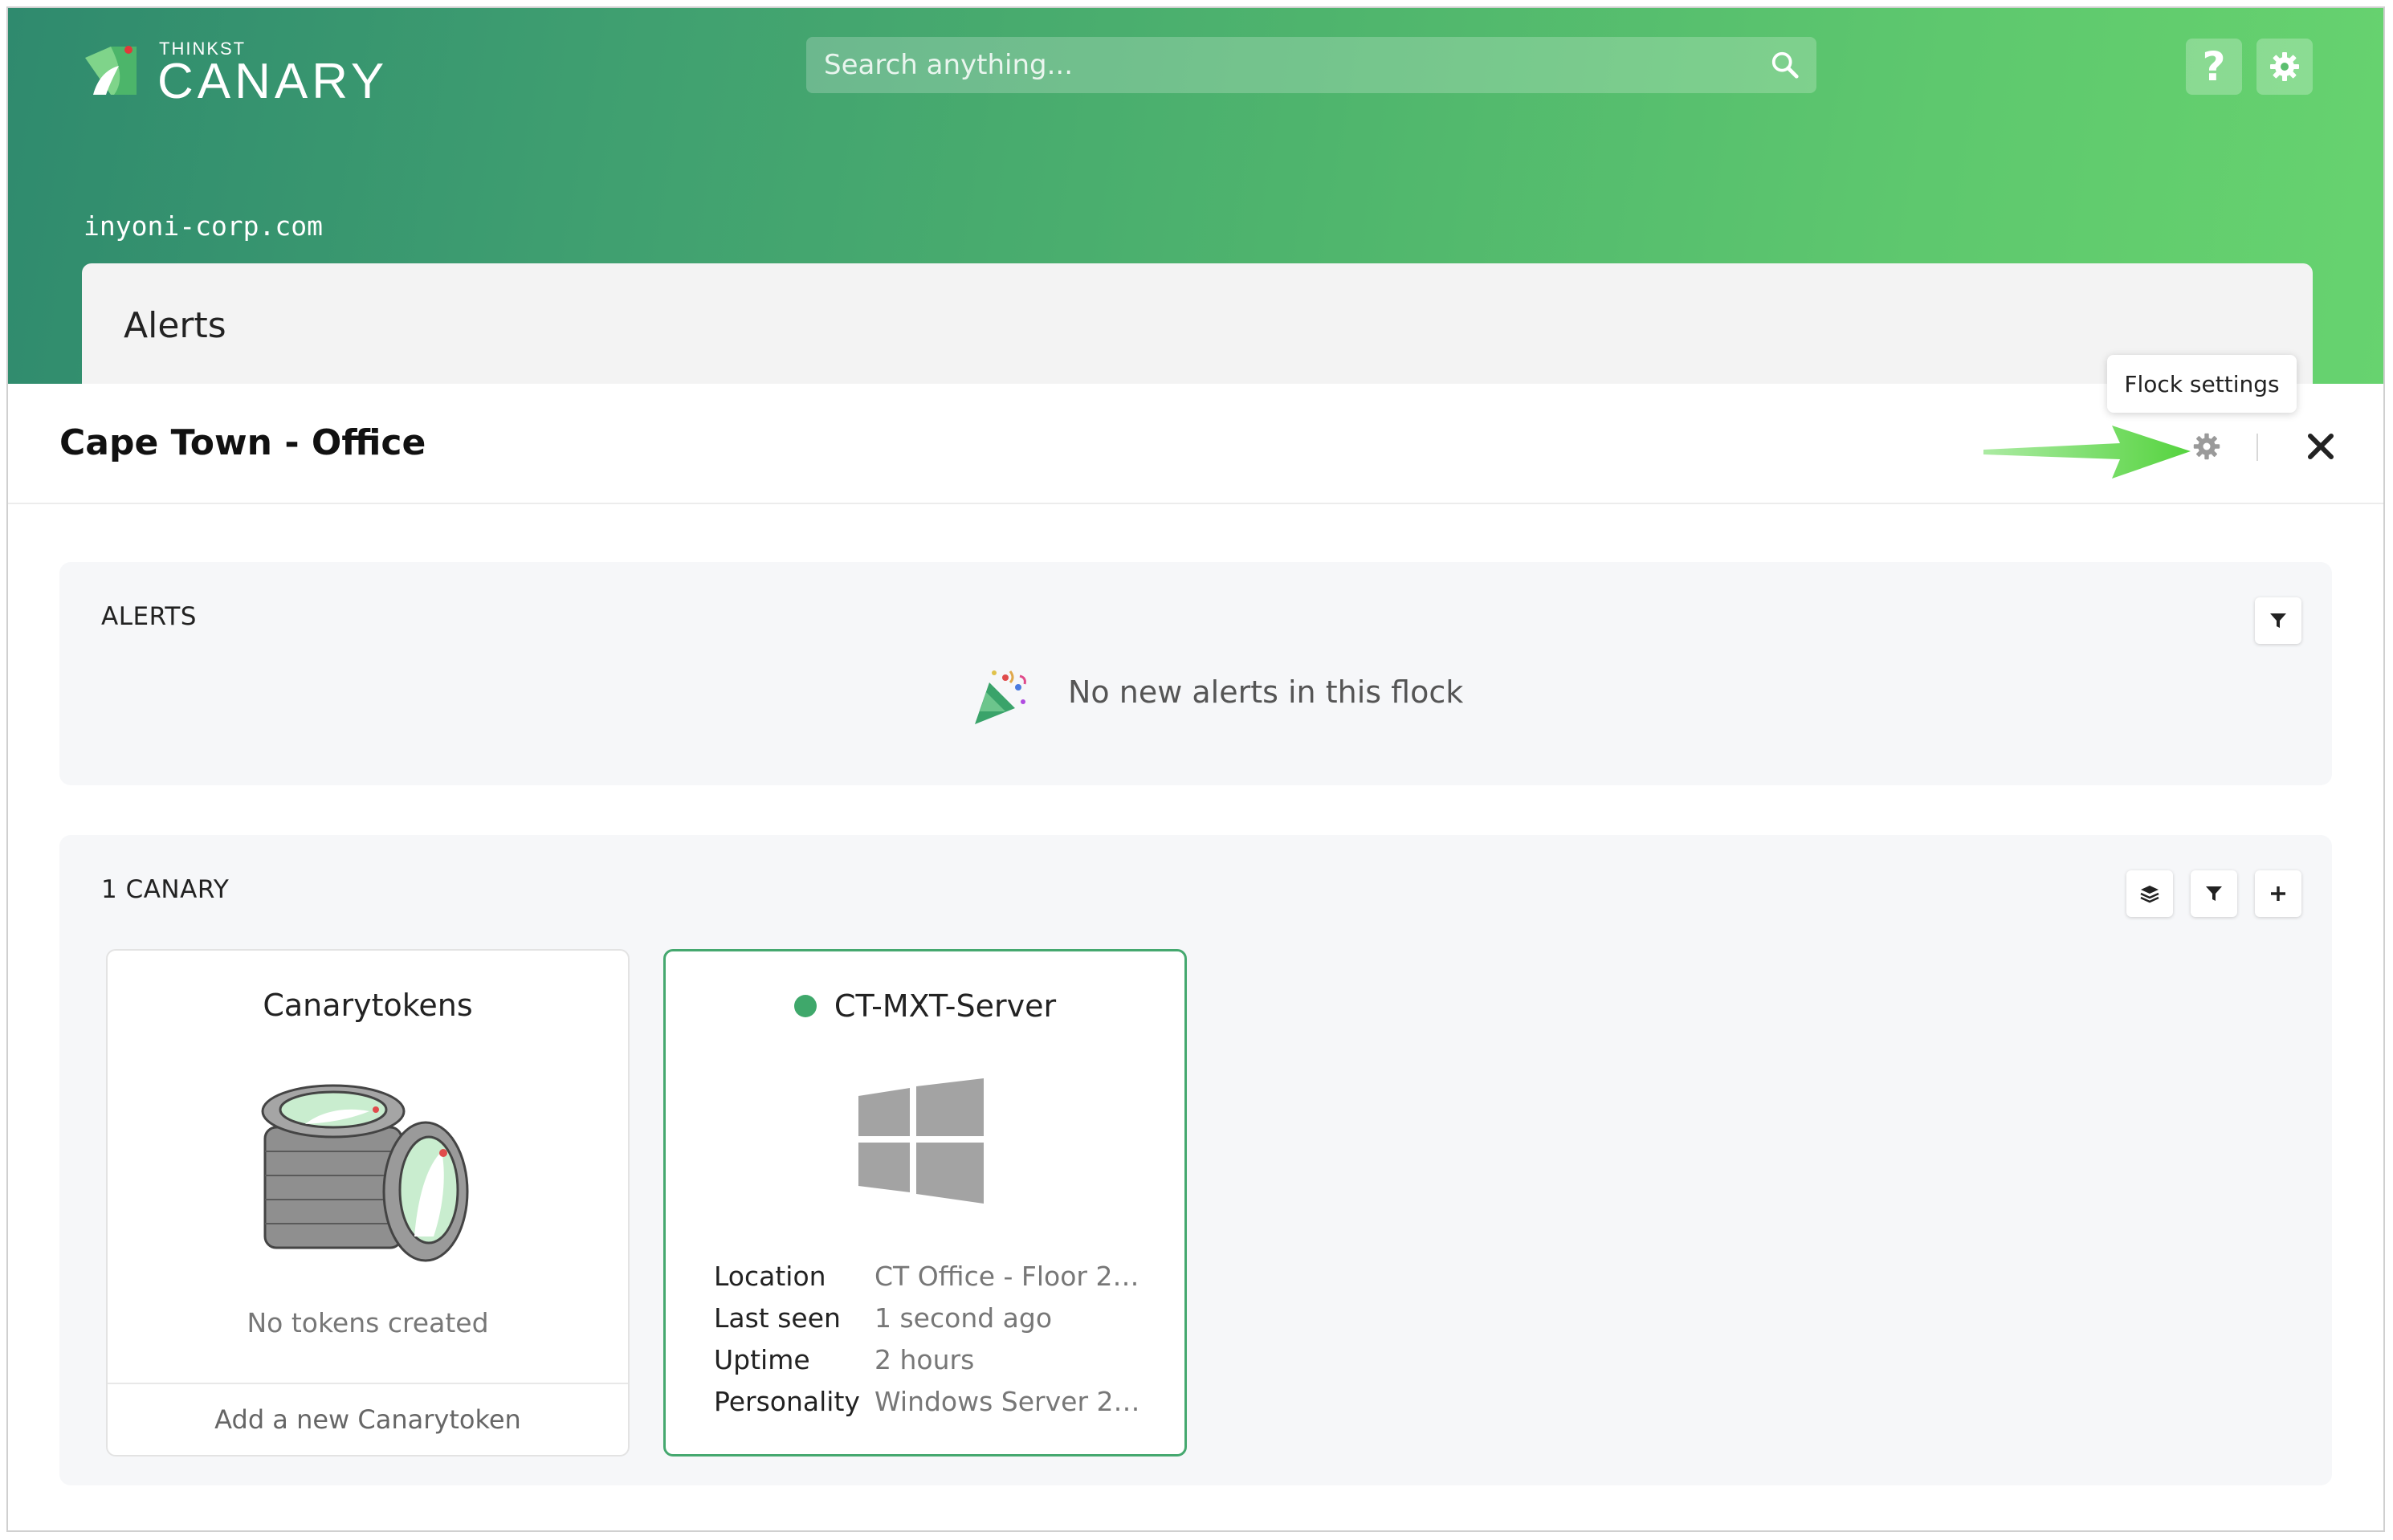 Image resolution: width=2393 pixels, height=1540 pixels. I want to click on coins-icon, so click(365, 1173).